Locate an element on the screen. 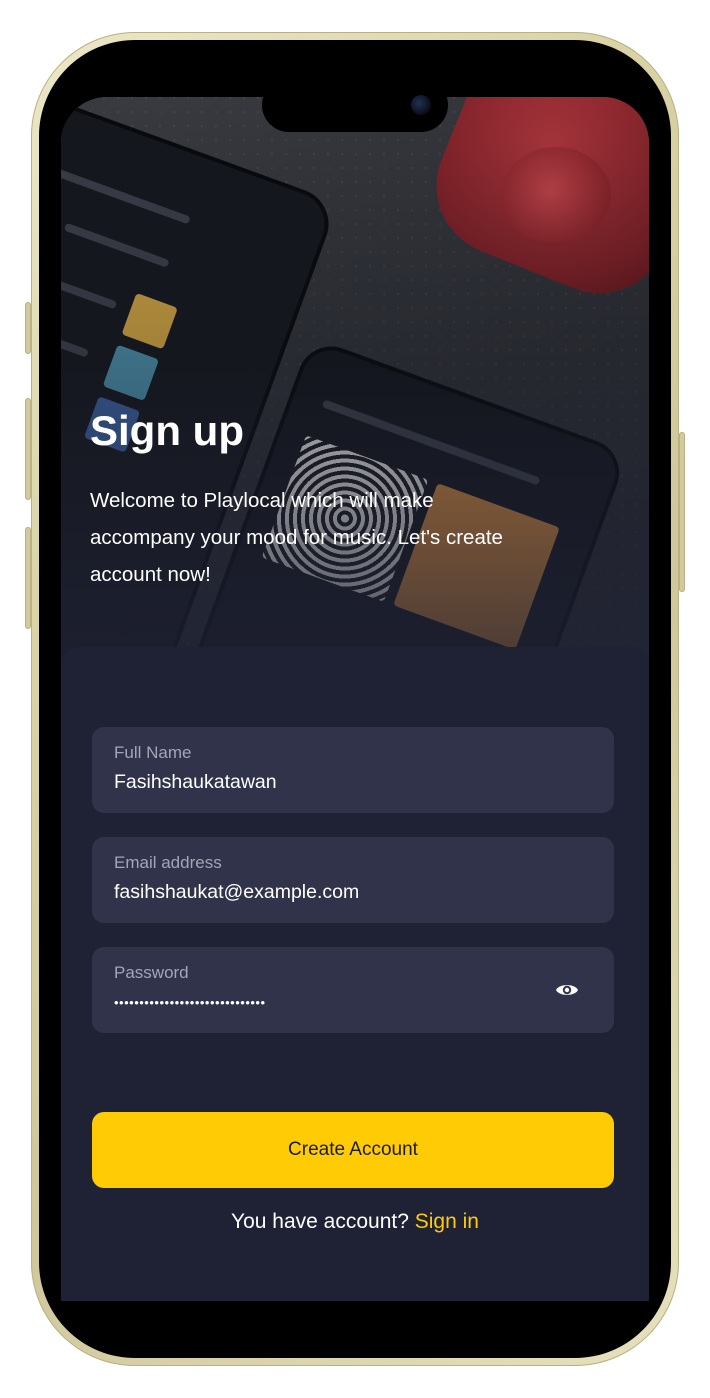  signin-link: Sign in is located at coordinates (447, 1221).